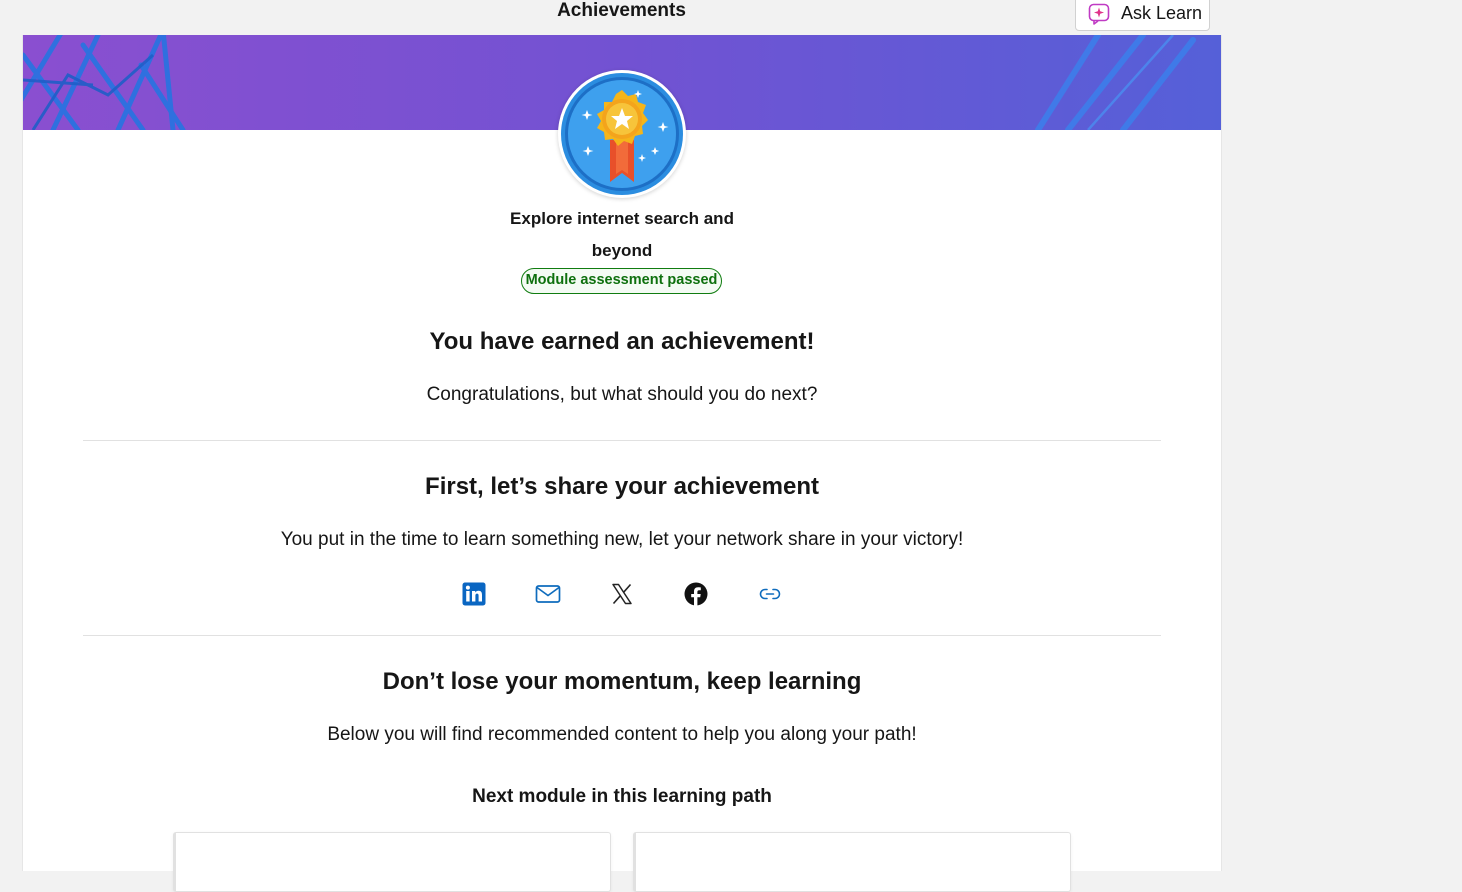 The height and width of the screenshot is (892, 1462). What do you see at coordinates (622, 681) in the screenshot?
I see `keep-learning-heading: Don’t lose your momentum, keep learning` at bounding box center [622, 681].